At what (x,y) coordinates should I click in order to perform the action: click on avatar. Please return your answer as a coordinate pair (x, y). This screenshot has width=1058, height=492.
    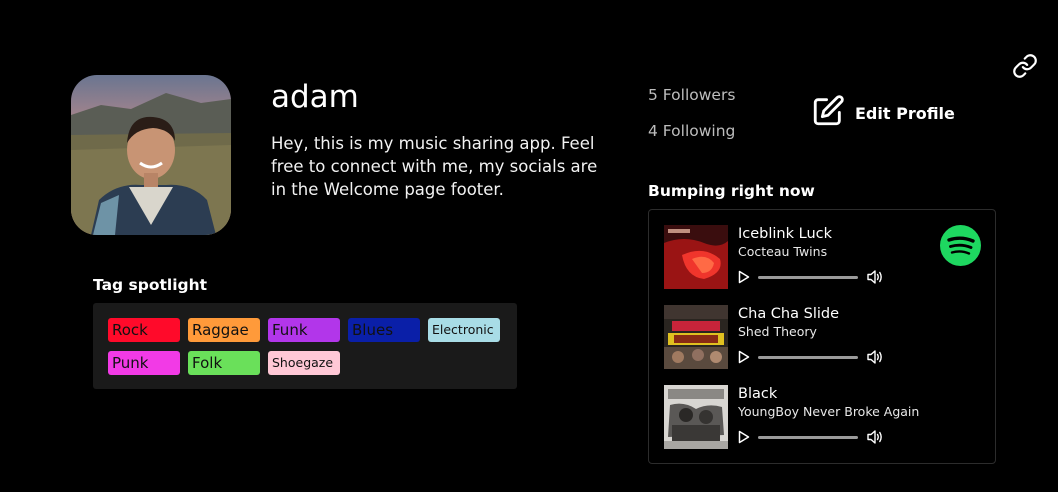
    Looking at the image, I should click on (151, 155).